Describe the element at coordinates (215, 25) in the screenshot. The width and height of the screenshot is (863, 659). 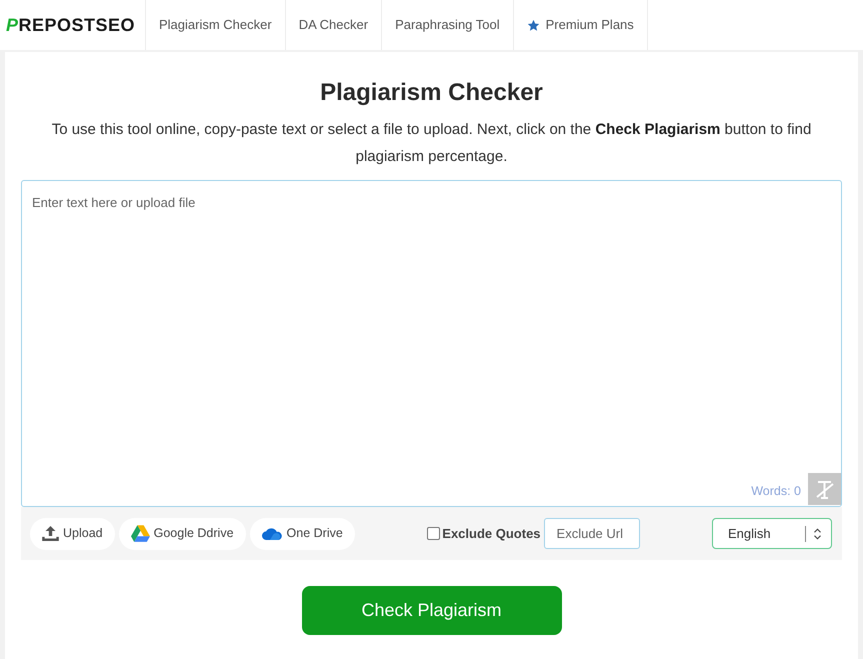
I see `nav-link: Plagiarism Checker` at that location.